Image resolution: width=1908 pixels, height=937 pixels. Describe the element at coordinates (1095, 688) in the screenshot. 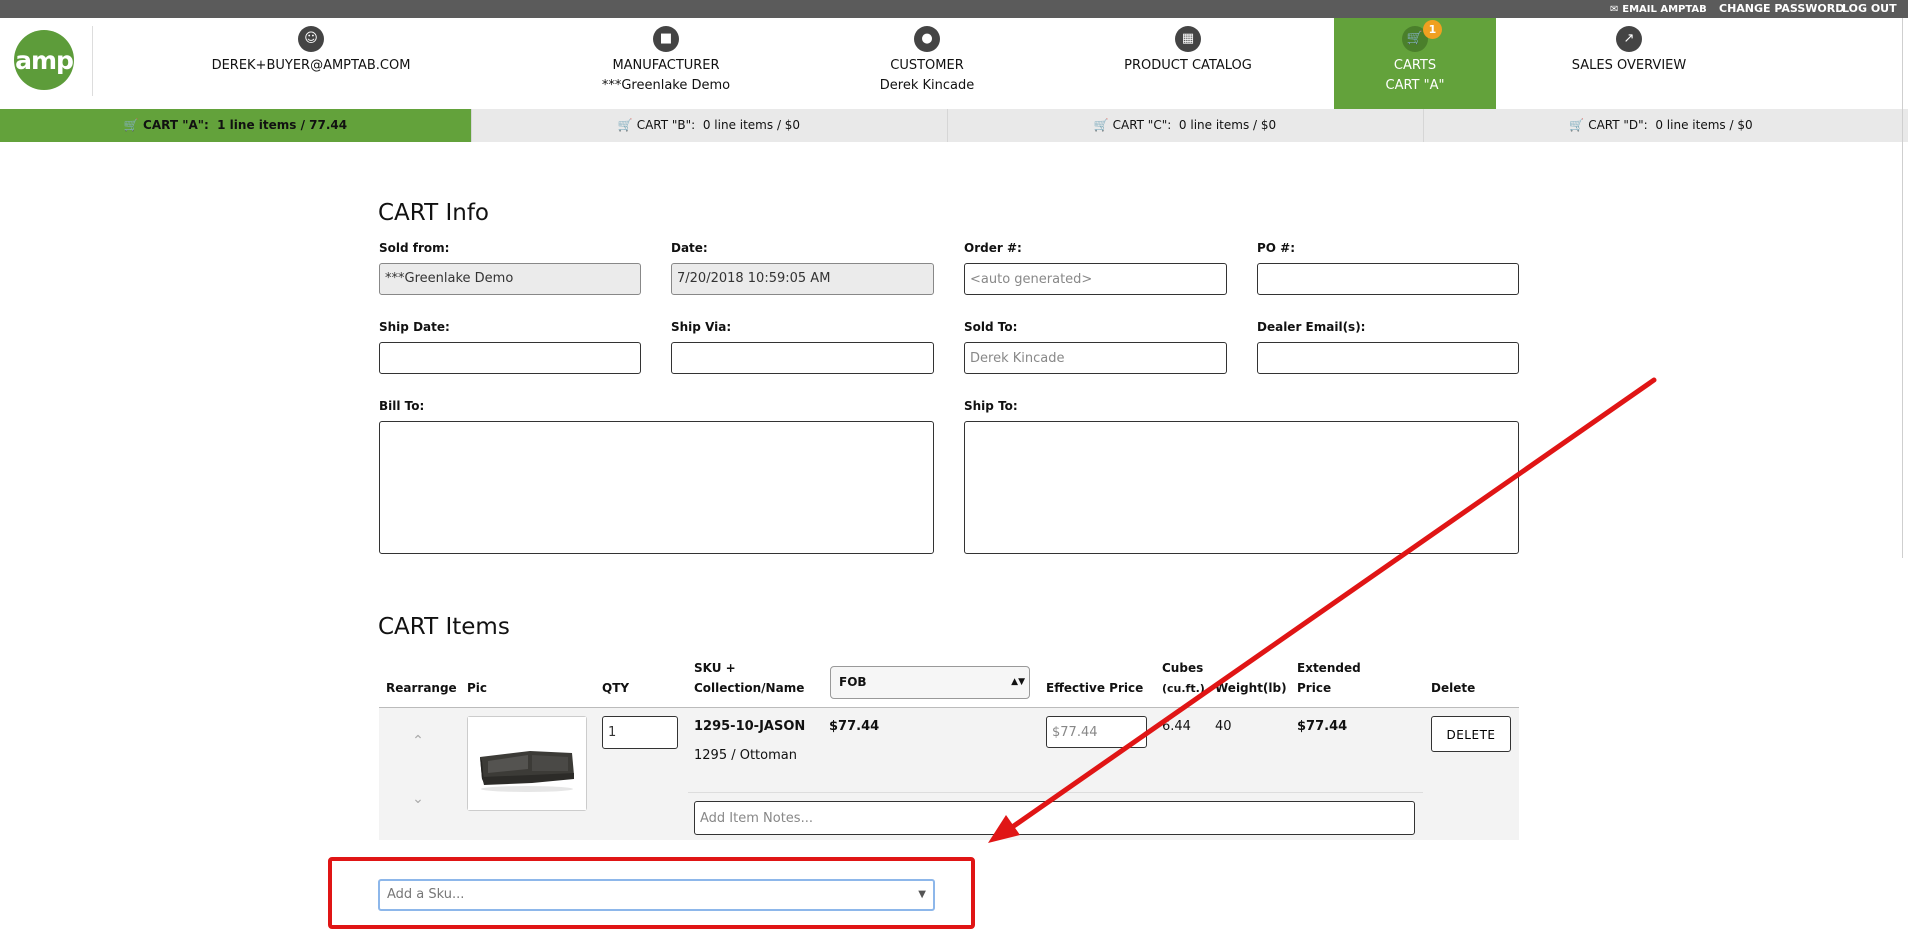

I see `col-effective-price: Effective Price` at that location.